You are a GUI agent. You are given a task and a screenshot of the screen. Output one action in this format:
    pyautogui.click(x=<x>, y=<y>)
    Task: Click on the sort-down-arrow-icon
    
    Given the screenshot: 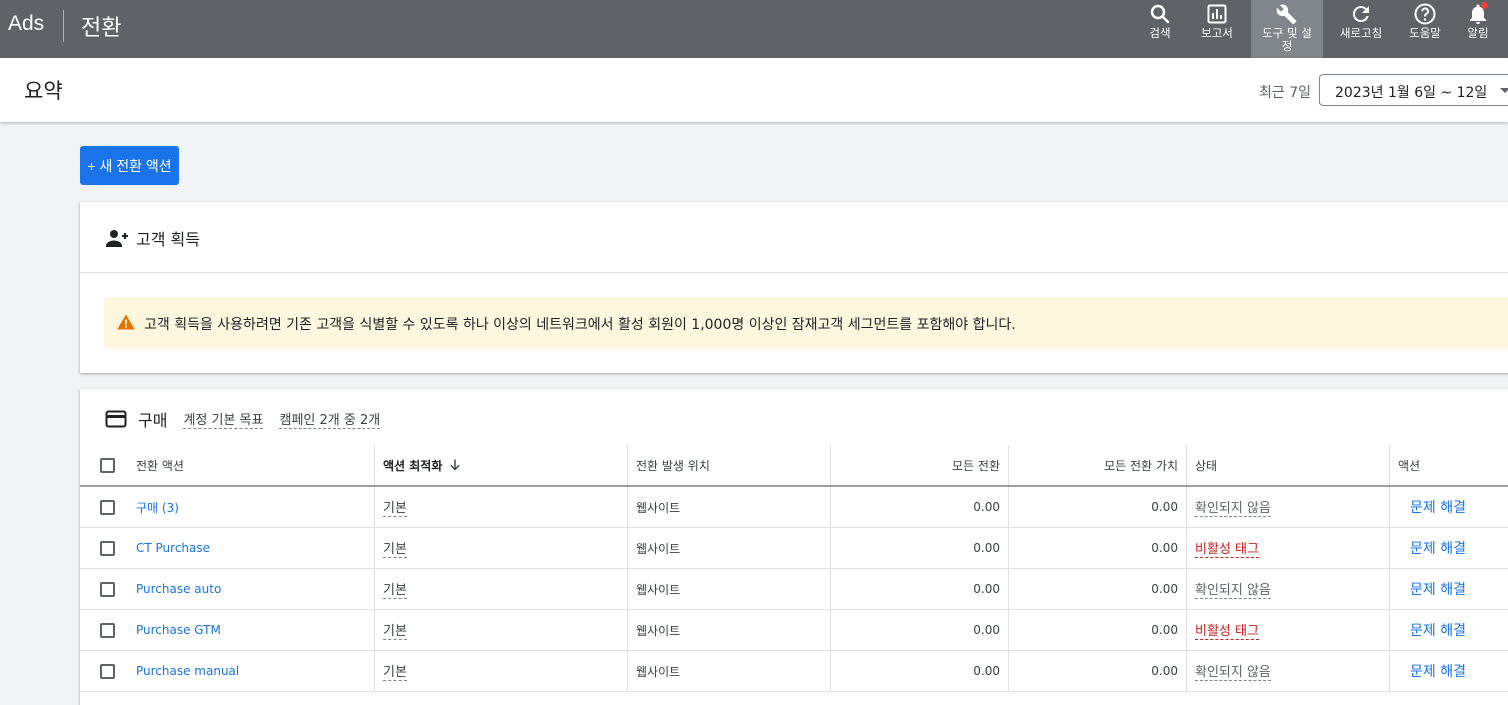 What is the action you would take?
    pyautogui.click(x=455, y=465)
    